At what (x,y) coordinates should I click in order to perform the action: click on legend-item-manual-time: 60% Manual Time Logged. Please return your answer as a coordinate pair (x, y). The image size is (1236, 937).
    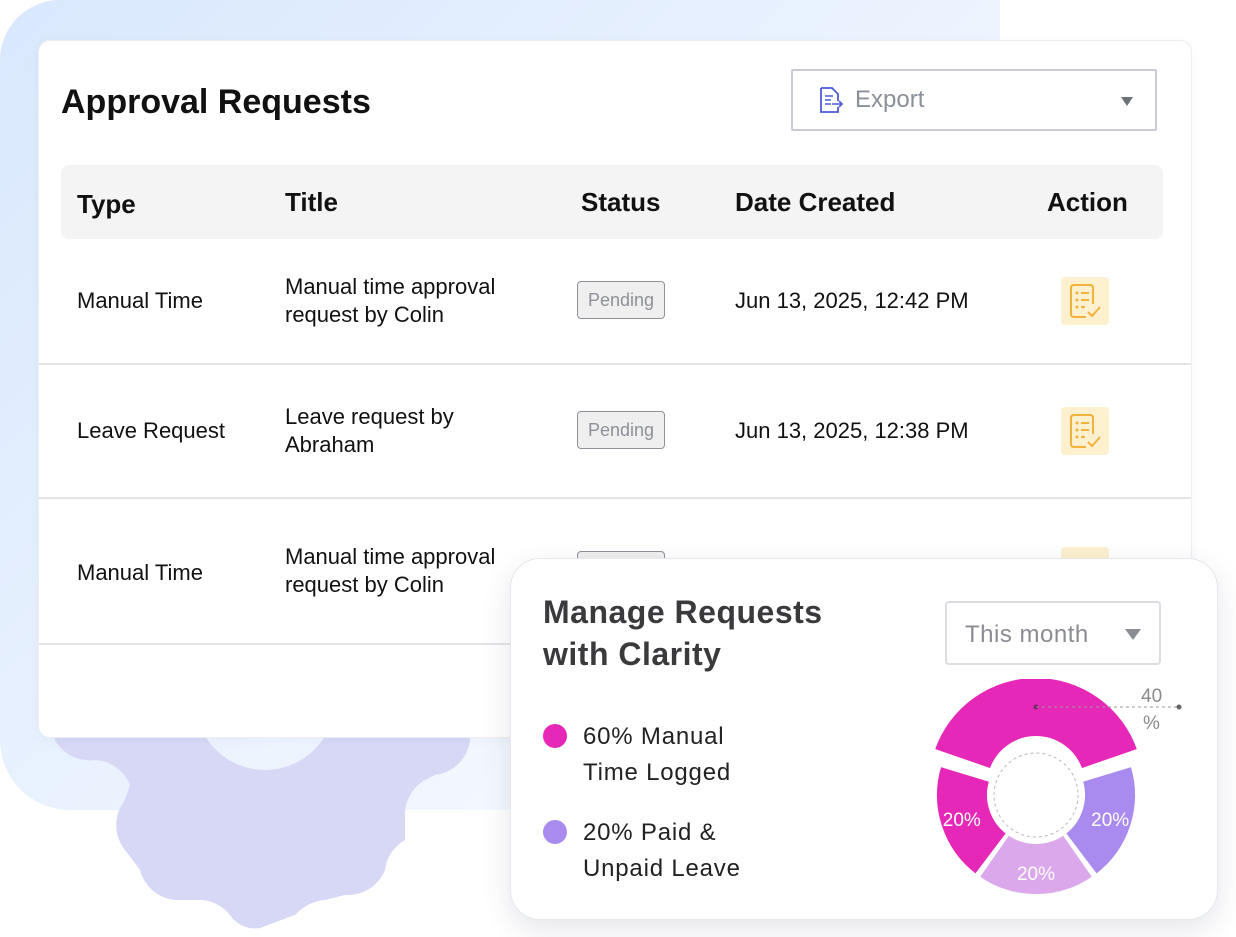
    Looking at the image, I should click on (673, 755).